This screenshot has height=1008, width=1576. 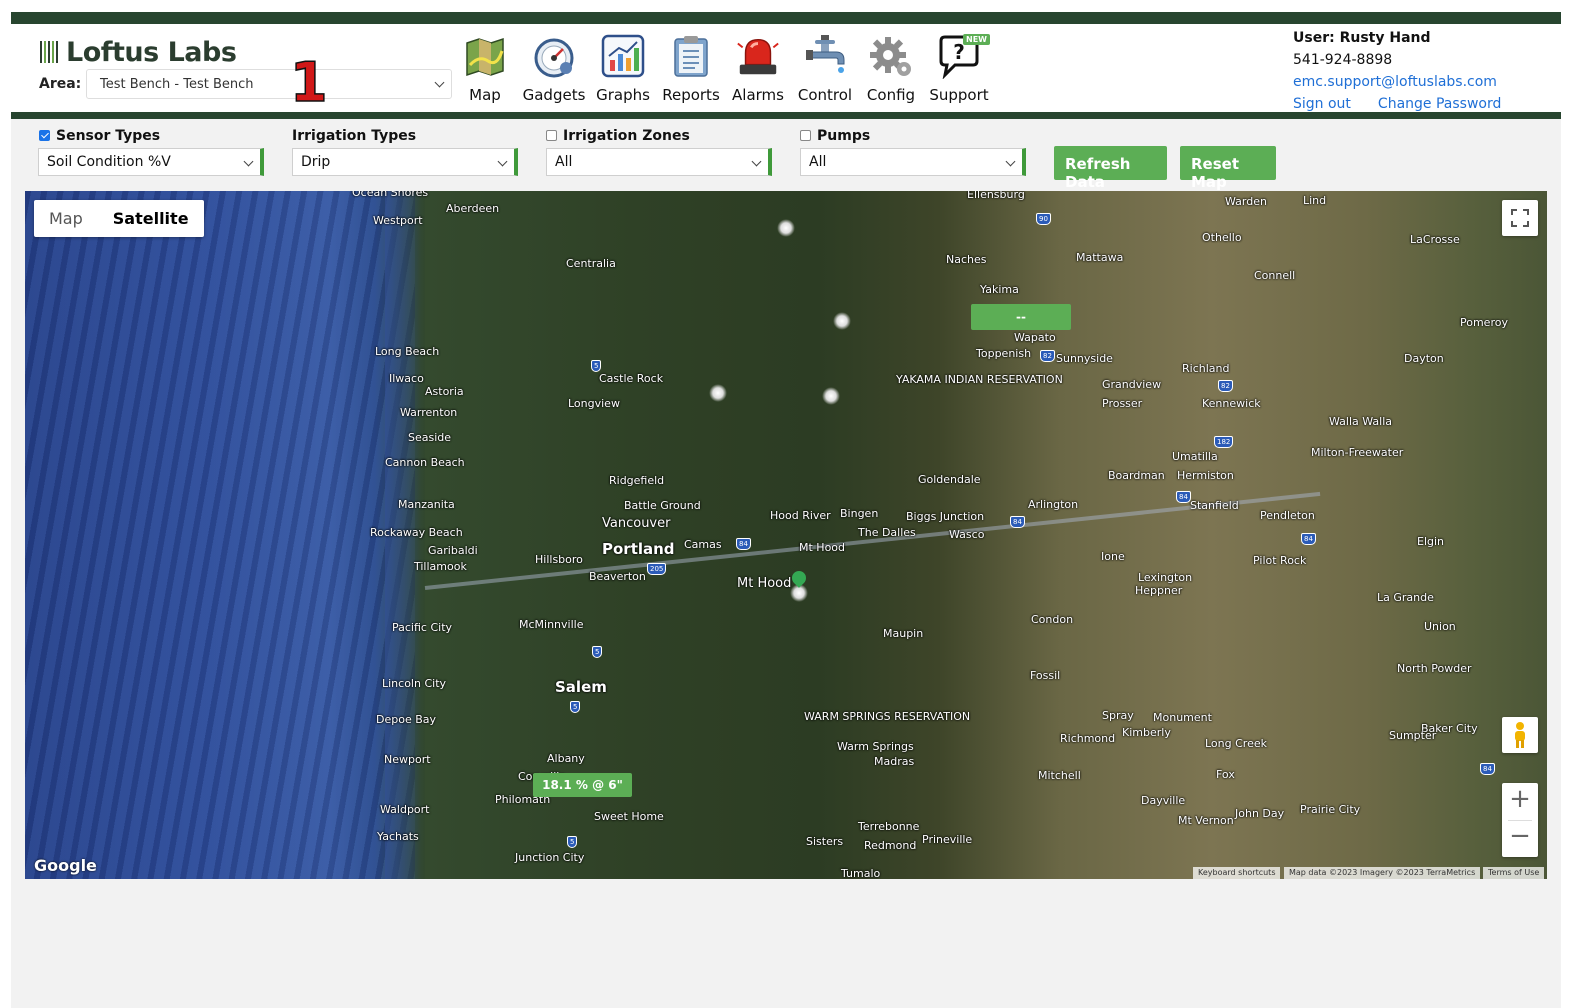 I want to click on nav-control: Control, so click(x=825, y=68).